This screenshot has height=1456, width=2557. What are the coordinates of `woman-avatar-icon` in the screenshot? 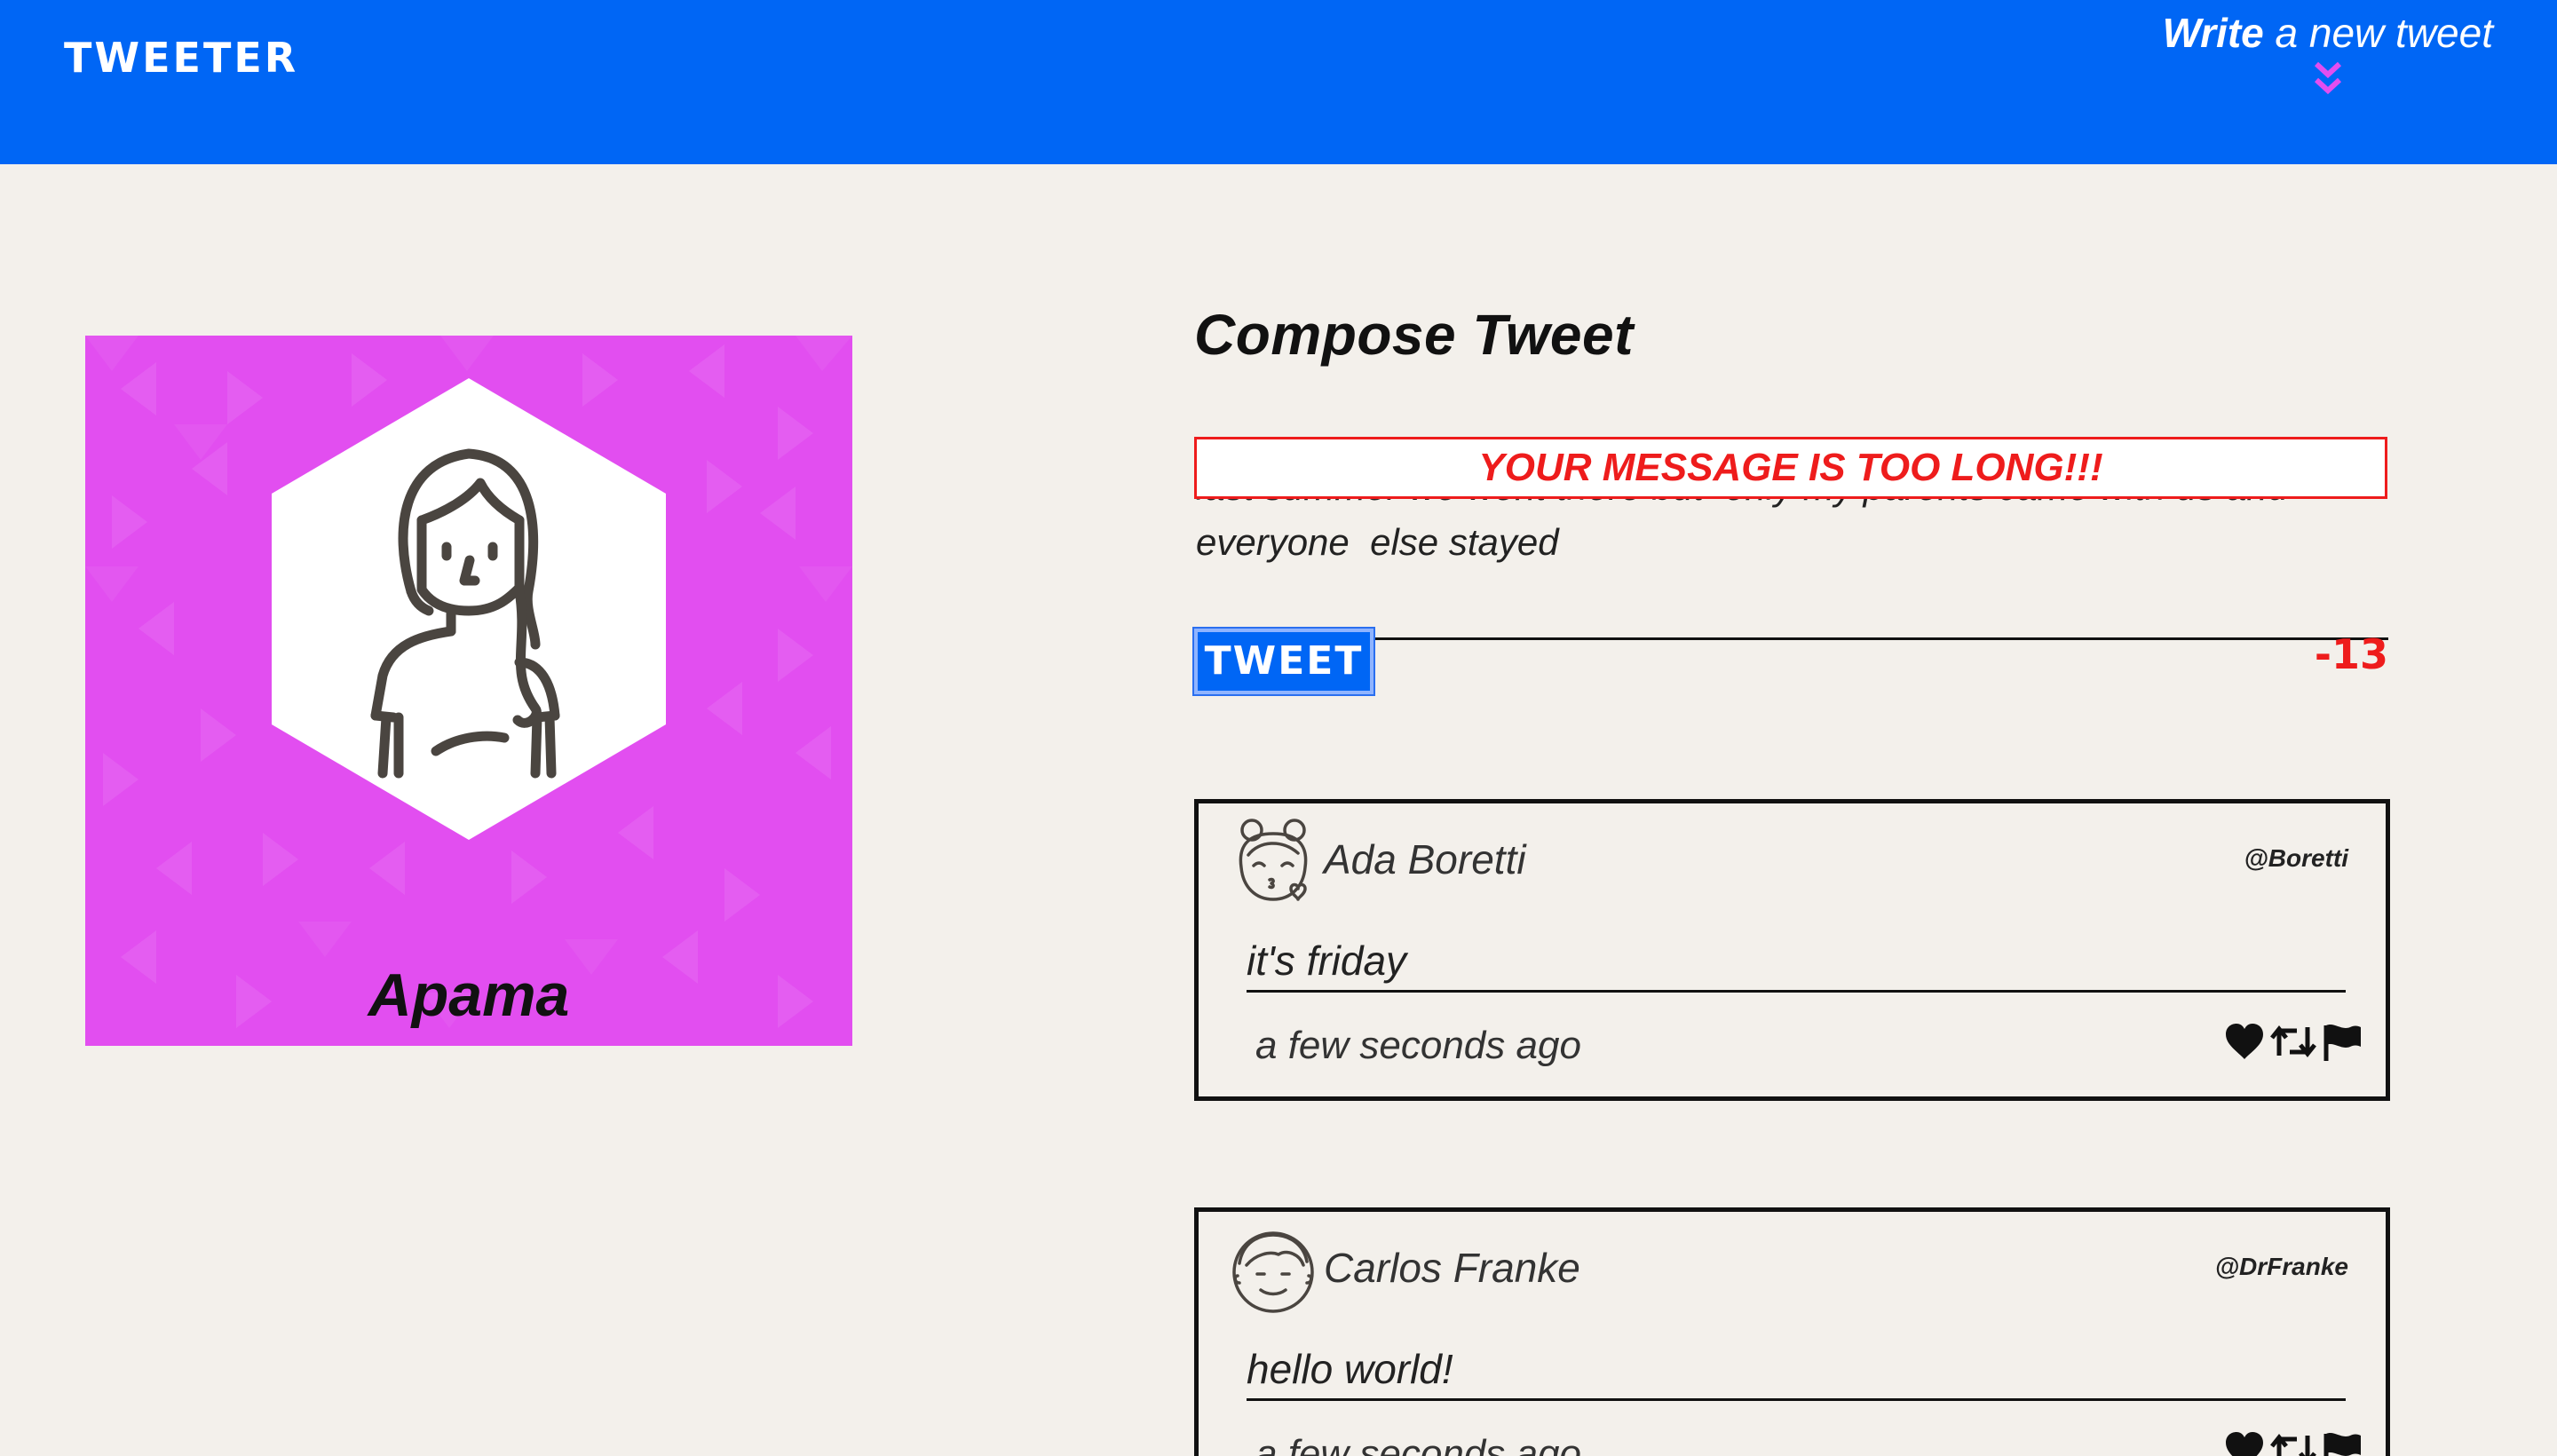 It's located at (469, 609).